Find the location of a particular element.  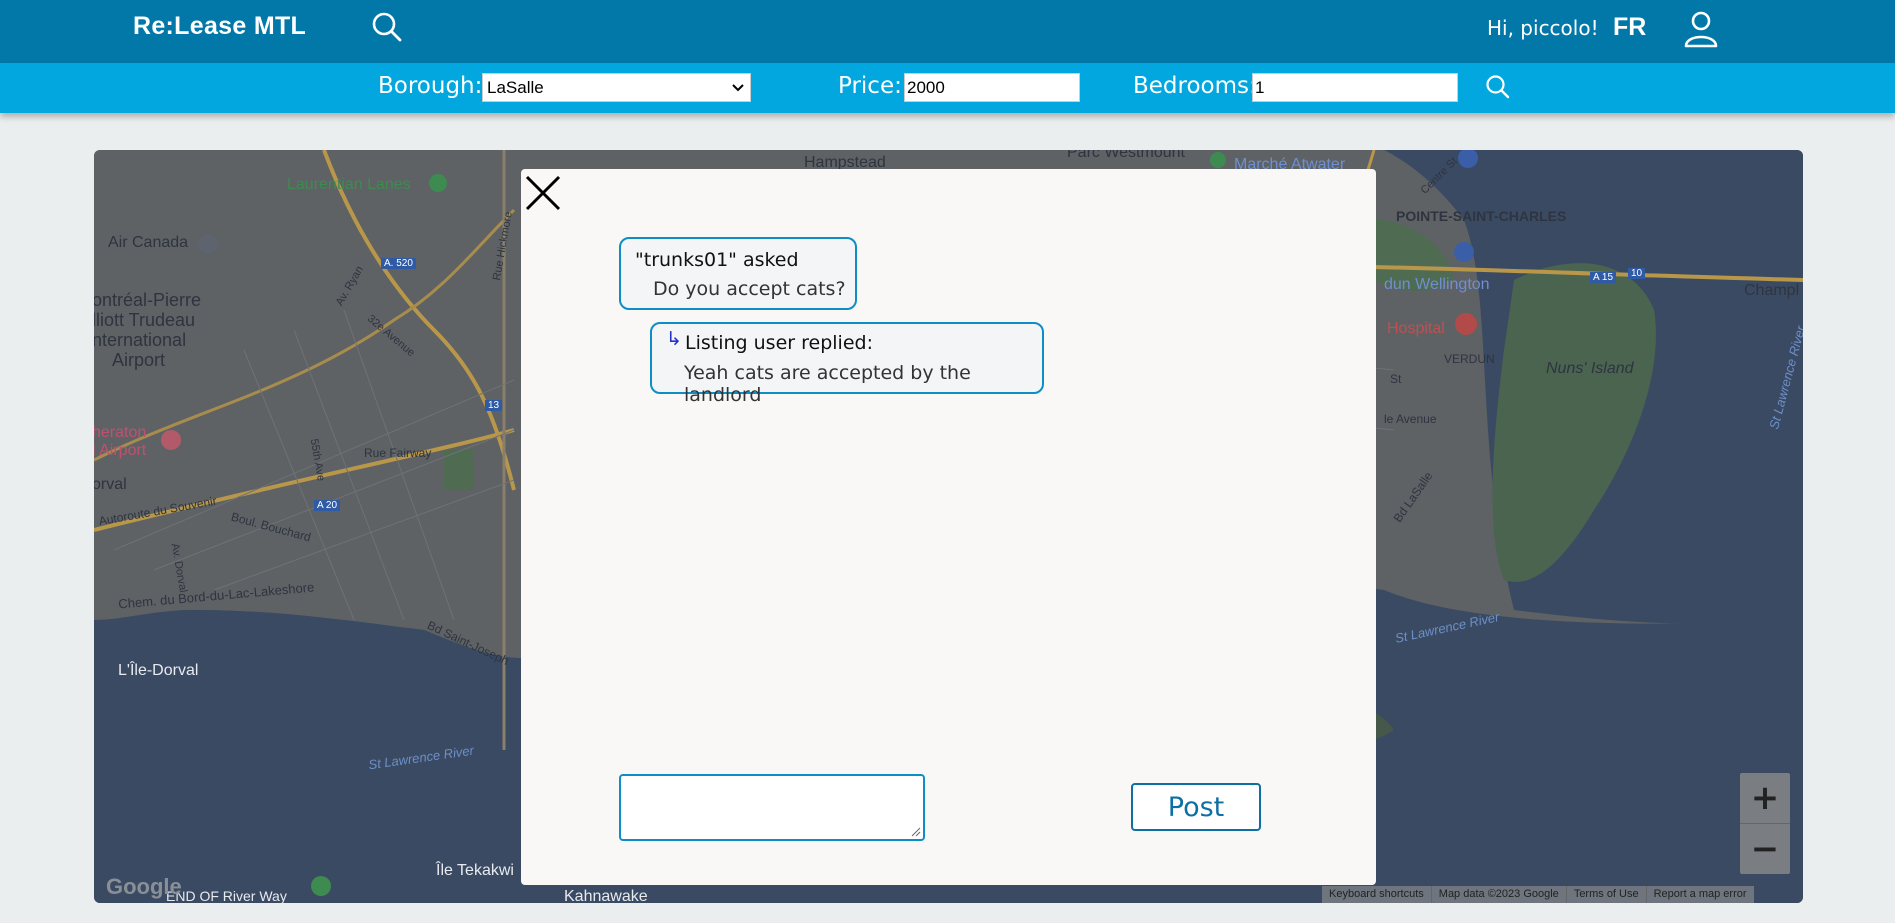

map-data-text: Map data ©2023 Google is located at coordinates (1498, 894).